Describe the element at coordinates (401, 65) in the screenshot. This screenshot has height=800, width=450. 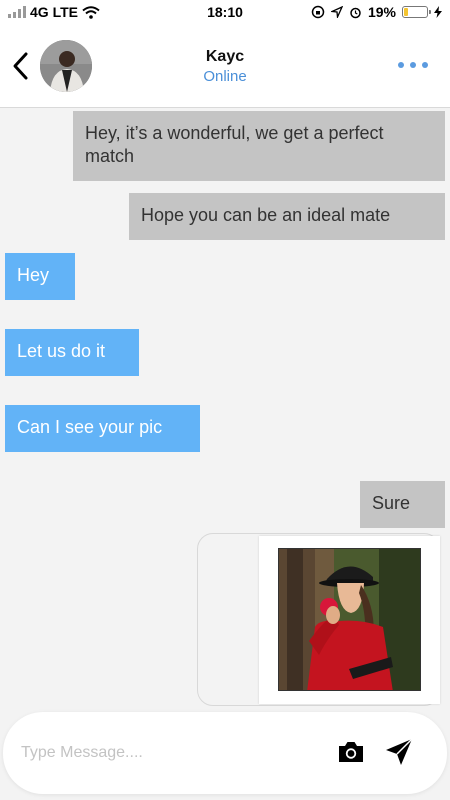
I see `more-horizontal-icon` at that location.